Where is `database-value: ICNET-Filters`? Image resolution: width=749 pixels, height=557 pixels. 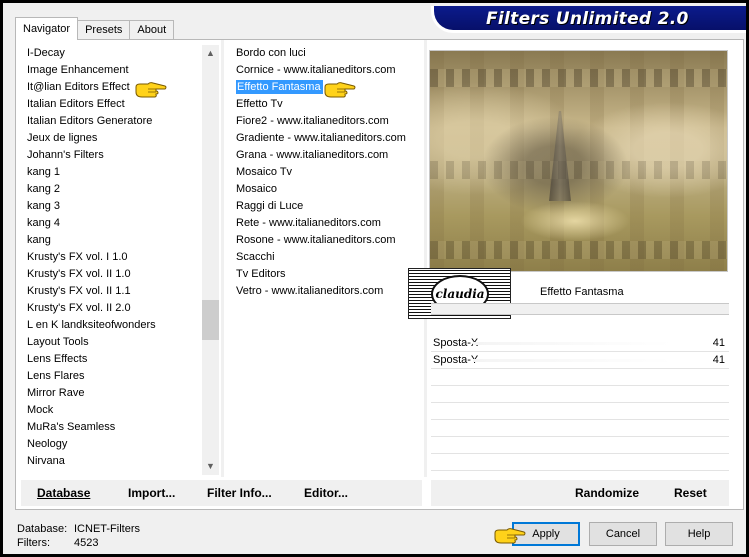 database-value: ICNET-Filters is located at coordinates (107, 529).